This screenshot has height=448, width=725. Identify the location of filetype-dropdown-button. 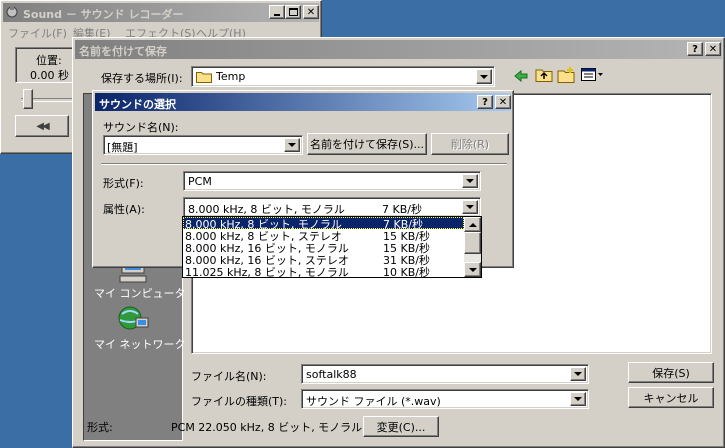
(578, 399).